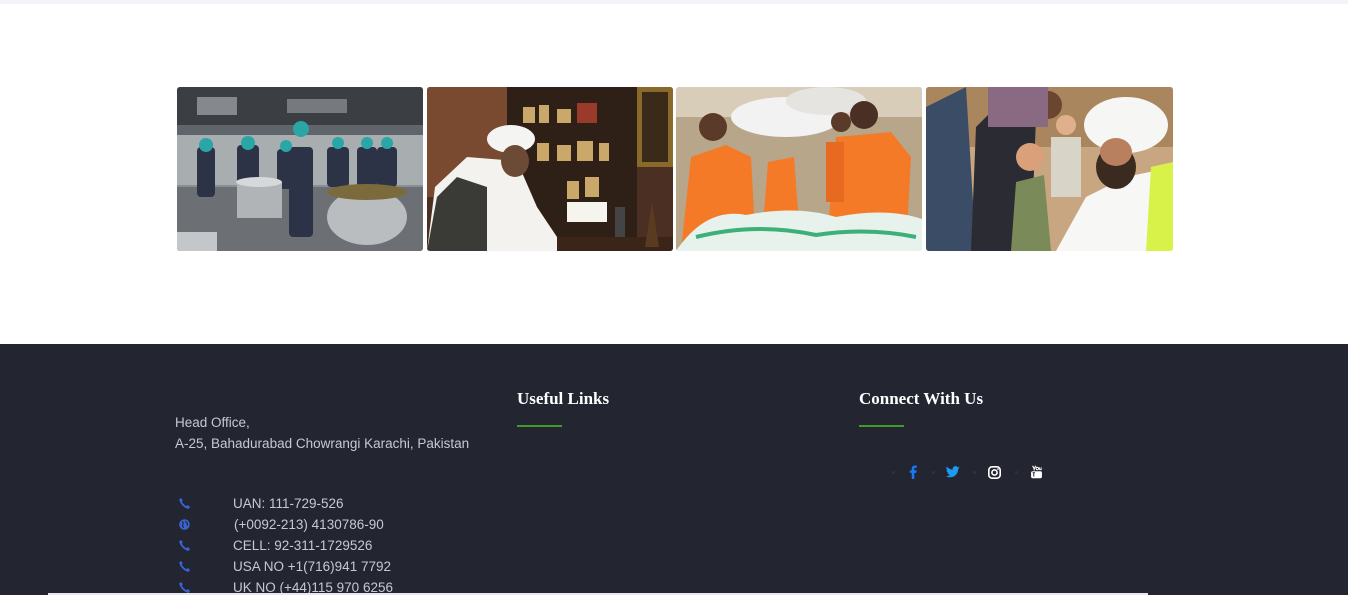 The image size is (1348, 599). What do you see at coordinates (994, 472) in the screenshot?
I see `instagram-icon` at bounding box center [994, 472].